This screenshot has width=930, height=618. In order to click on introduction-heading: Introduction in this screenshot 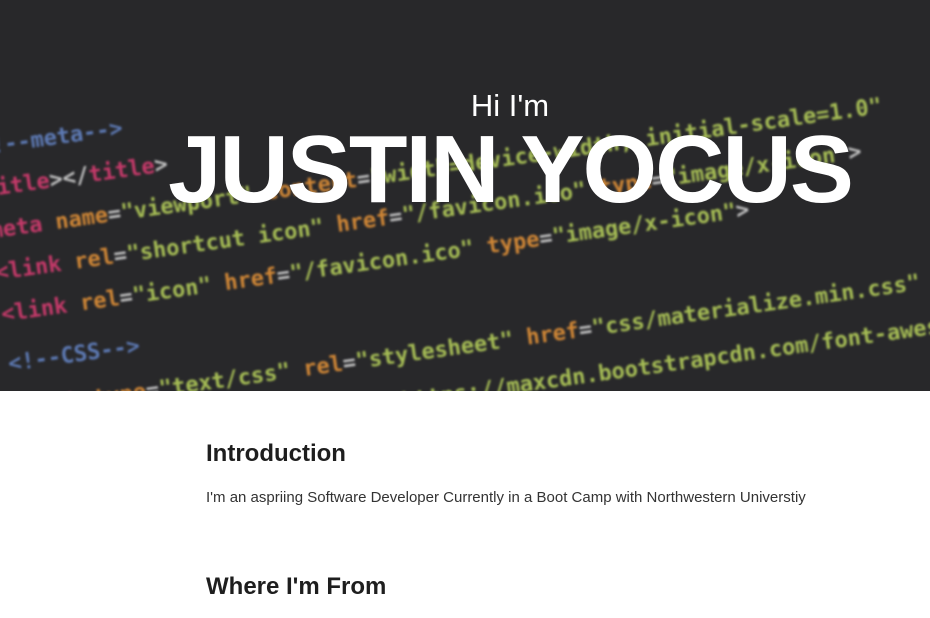, I will do `click(276, 453)`.